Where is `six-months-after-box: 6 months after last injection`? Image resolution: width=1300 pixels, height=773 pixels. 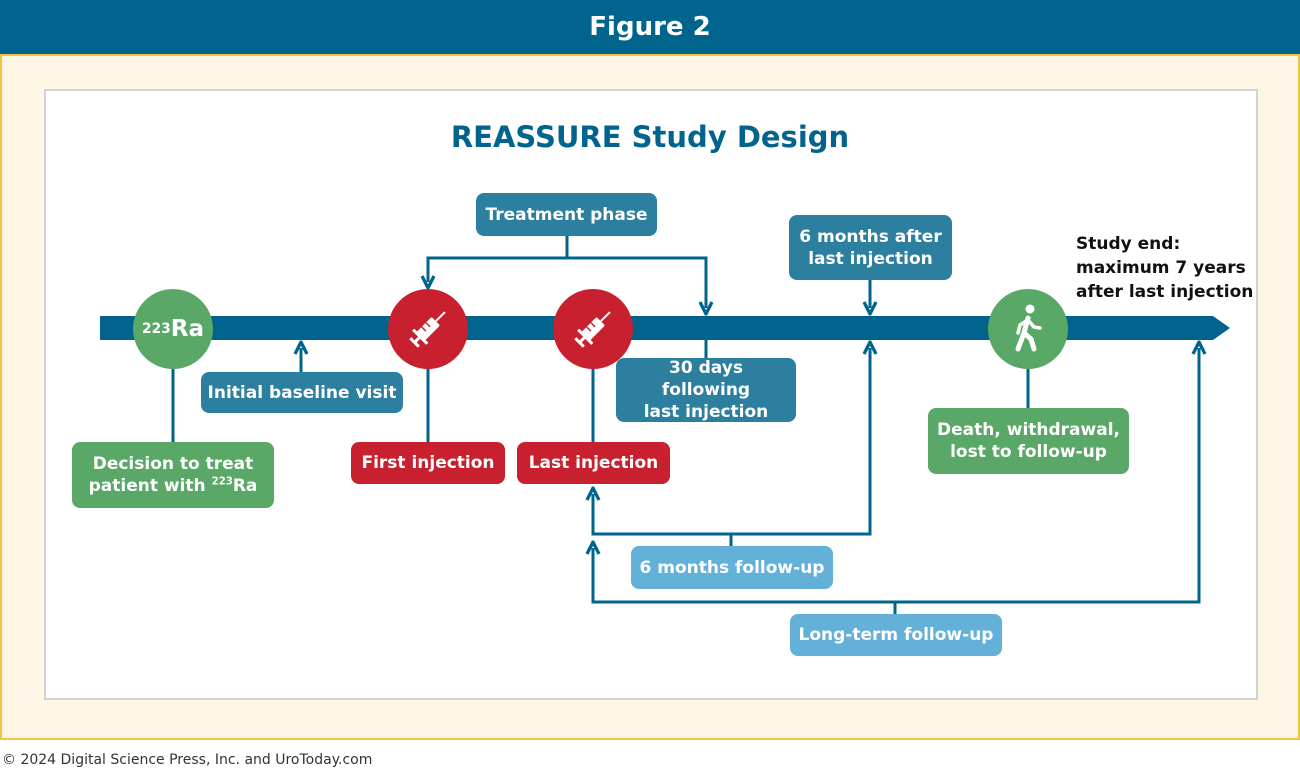
six-months-after-box: 6 months after last injection is located at coordinates (870, 247).